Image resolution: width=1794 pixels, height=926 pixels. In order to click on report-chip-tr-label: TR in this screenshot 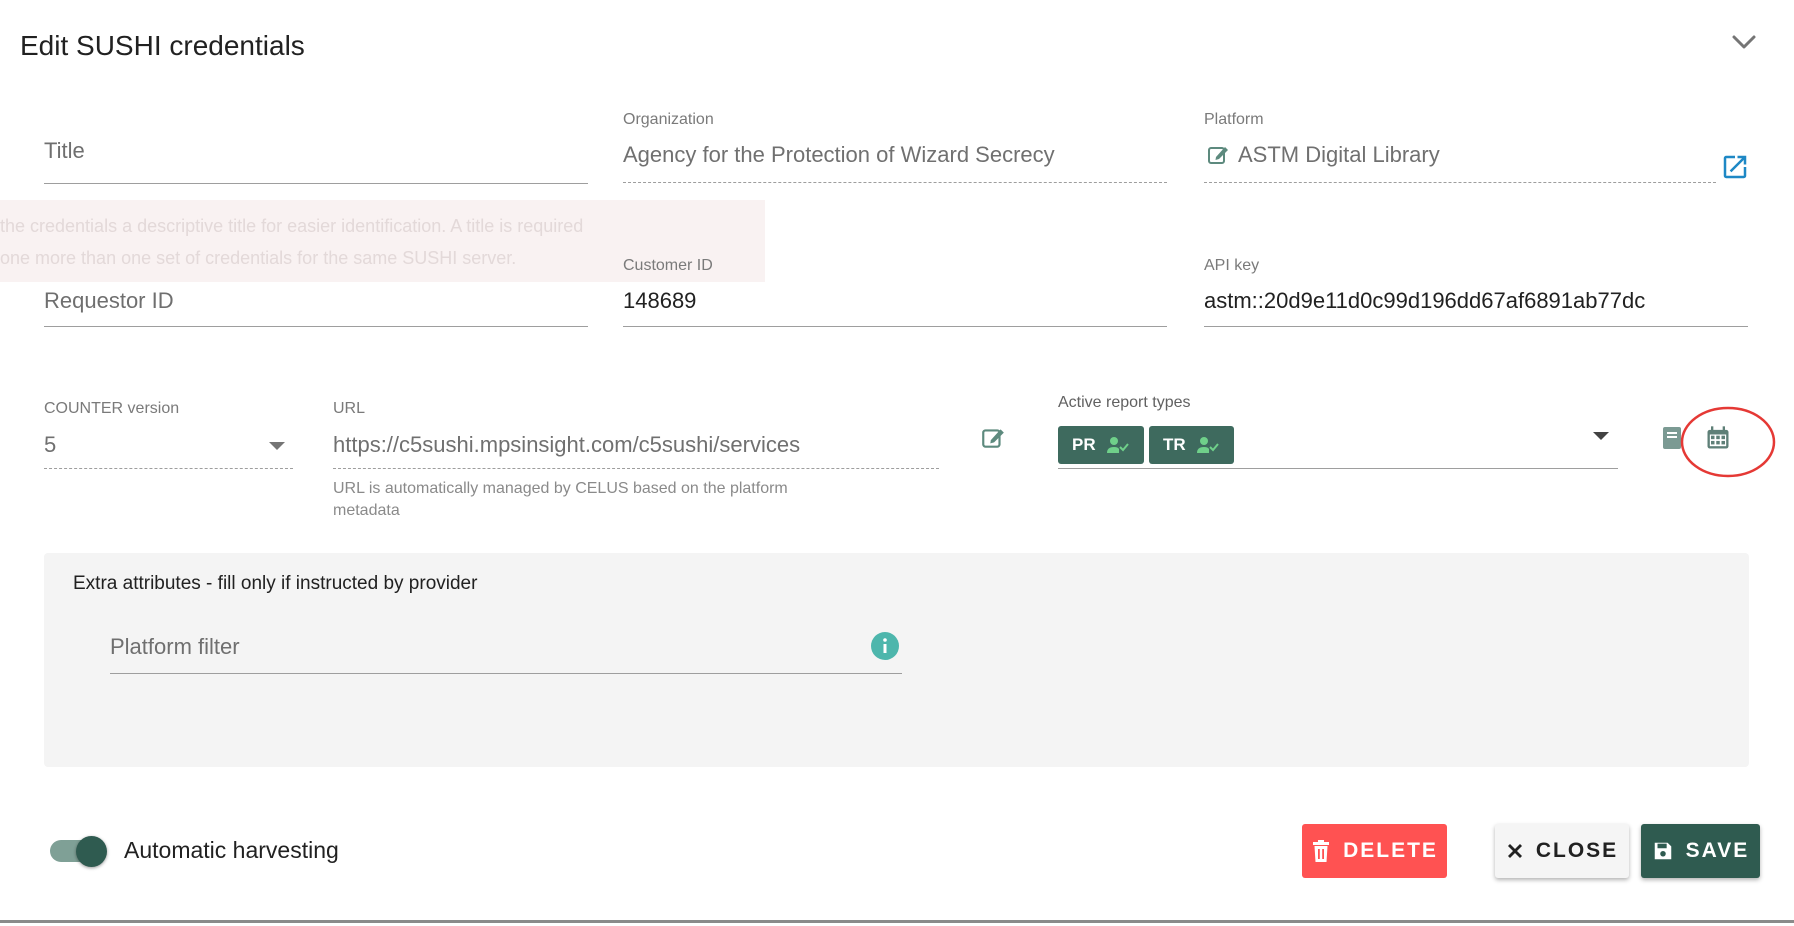, I will do `click(1174, 444)`.